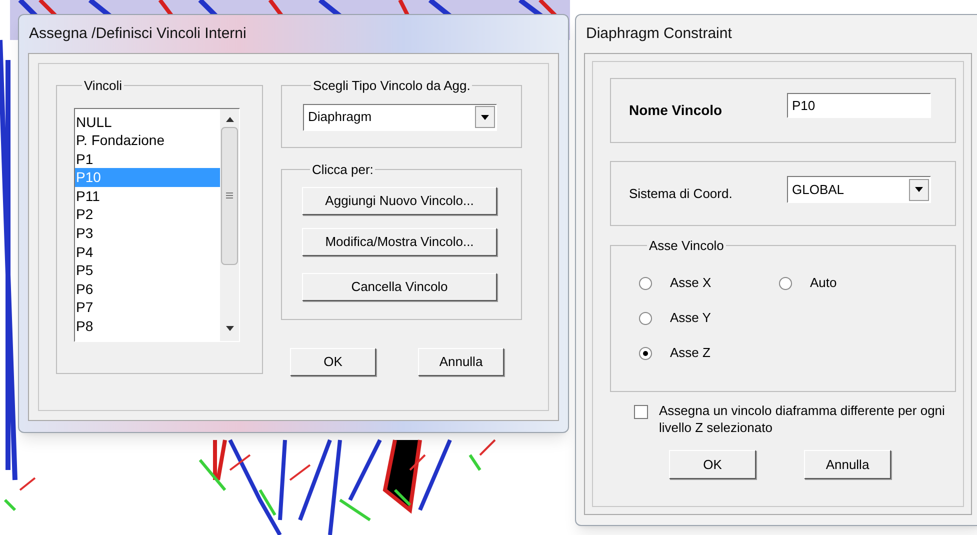 This screenshot has width=977, height=535. What do you see at coordinates (147, 214) in the screenshot?
I see `list-item: P2` at bounding box center [147, 214].